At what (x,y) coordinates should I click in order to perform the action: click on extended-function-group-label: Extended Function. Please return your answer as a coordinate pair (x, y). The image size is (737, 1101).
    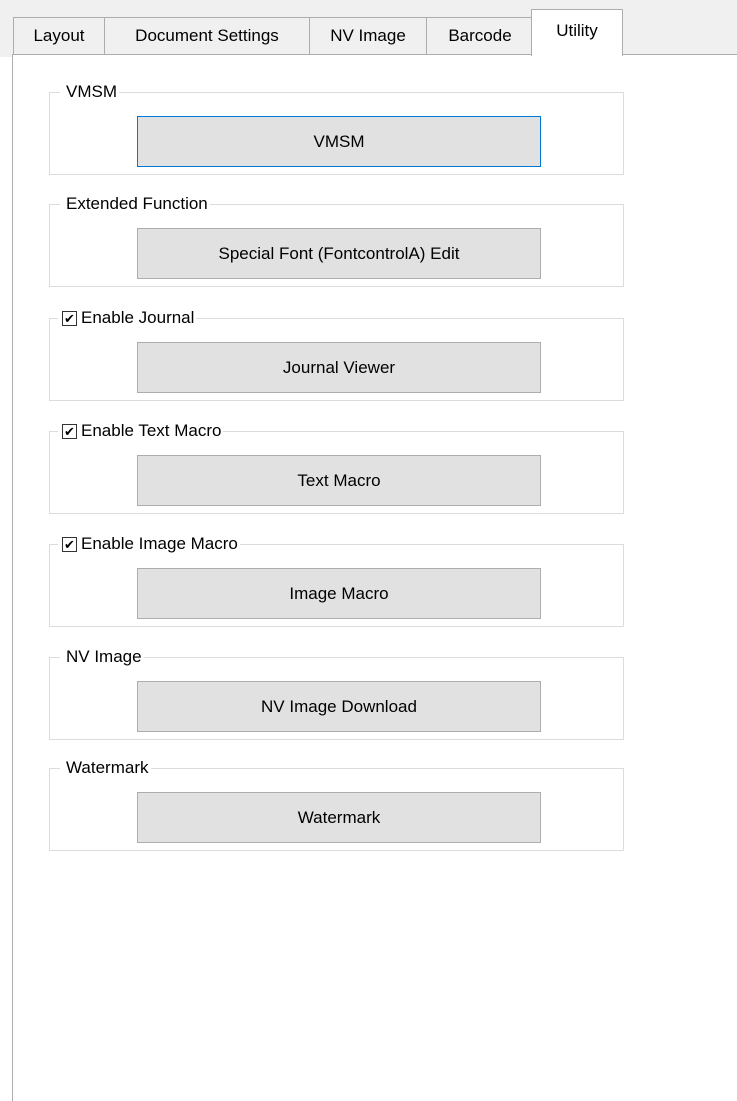
    Looking at the image, I should click on (137, 203).